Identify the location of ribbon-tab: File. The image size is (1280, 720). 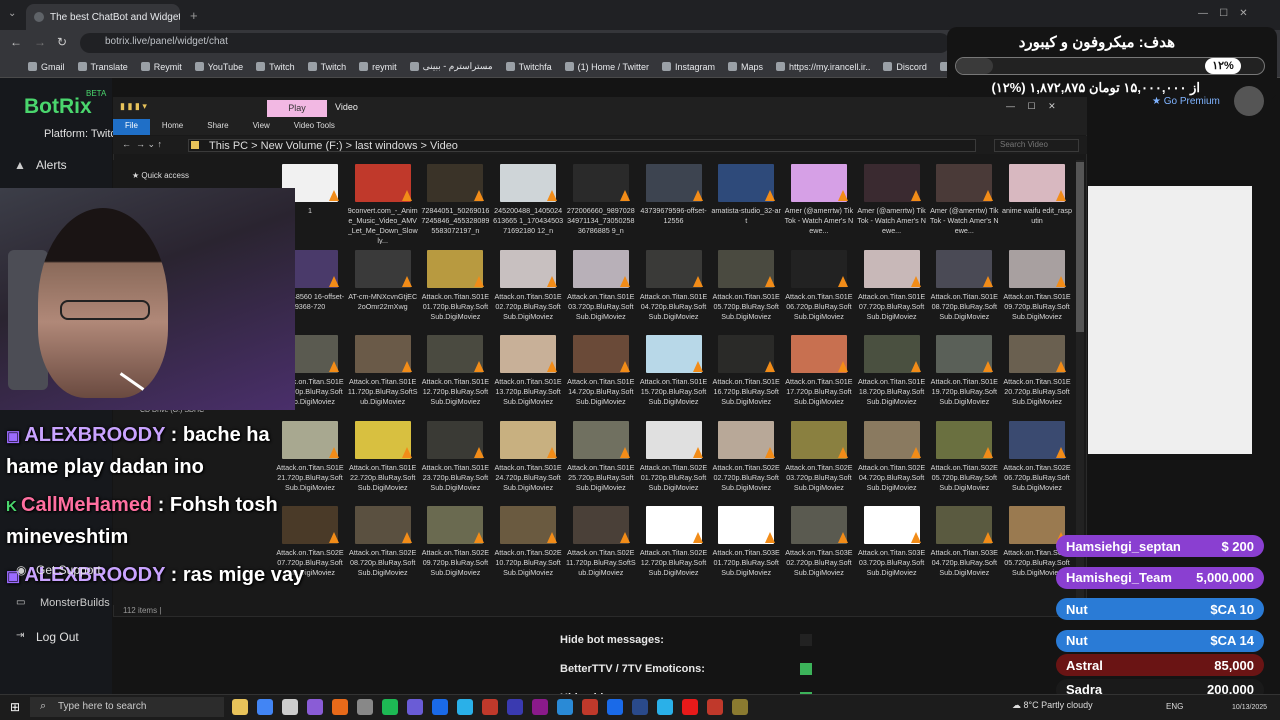
(131, 127).